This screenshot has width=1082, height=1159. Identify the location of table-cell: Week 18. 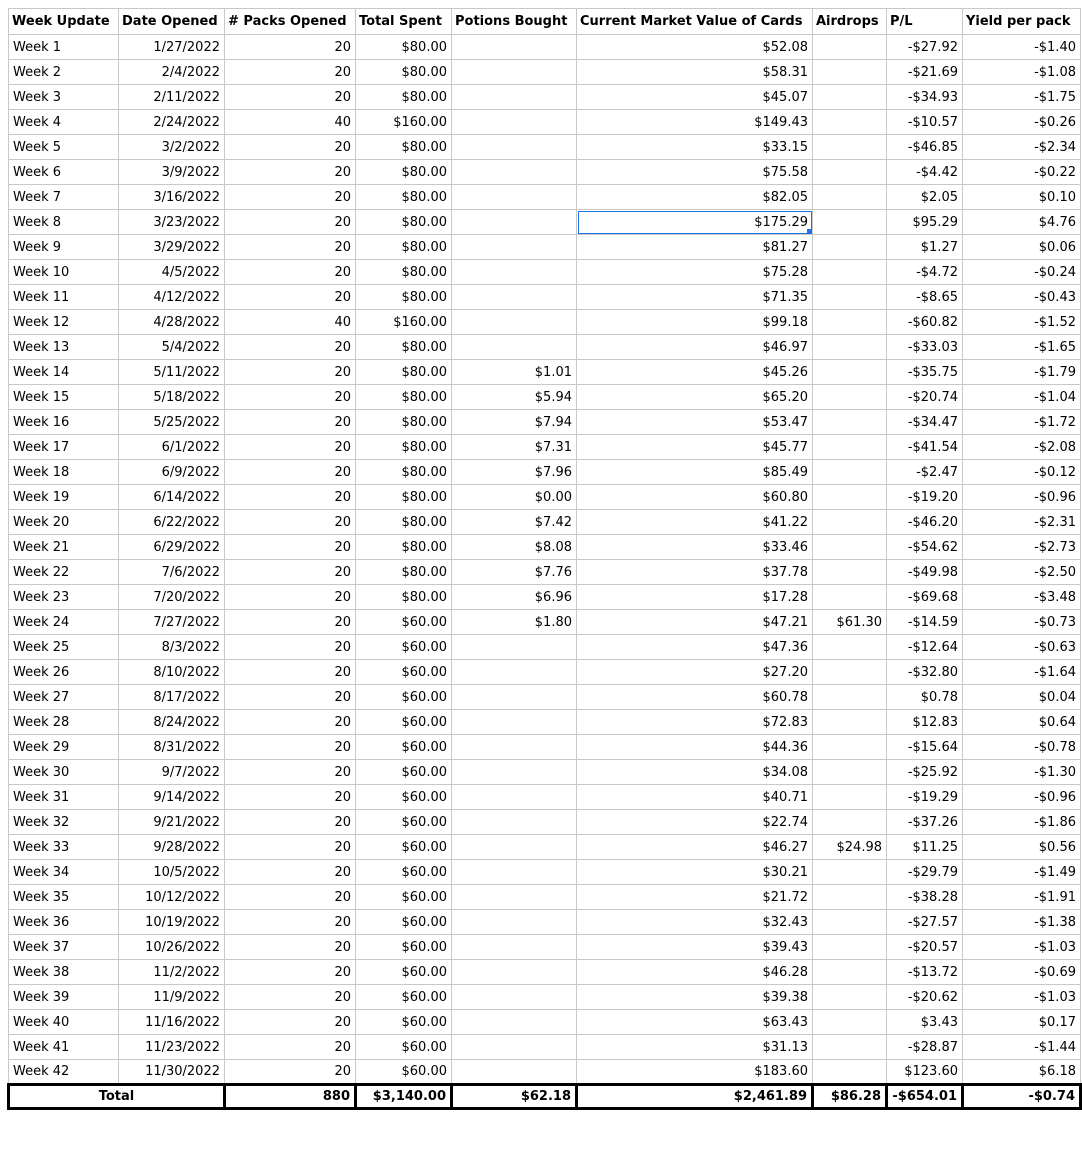
(63, 472).